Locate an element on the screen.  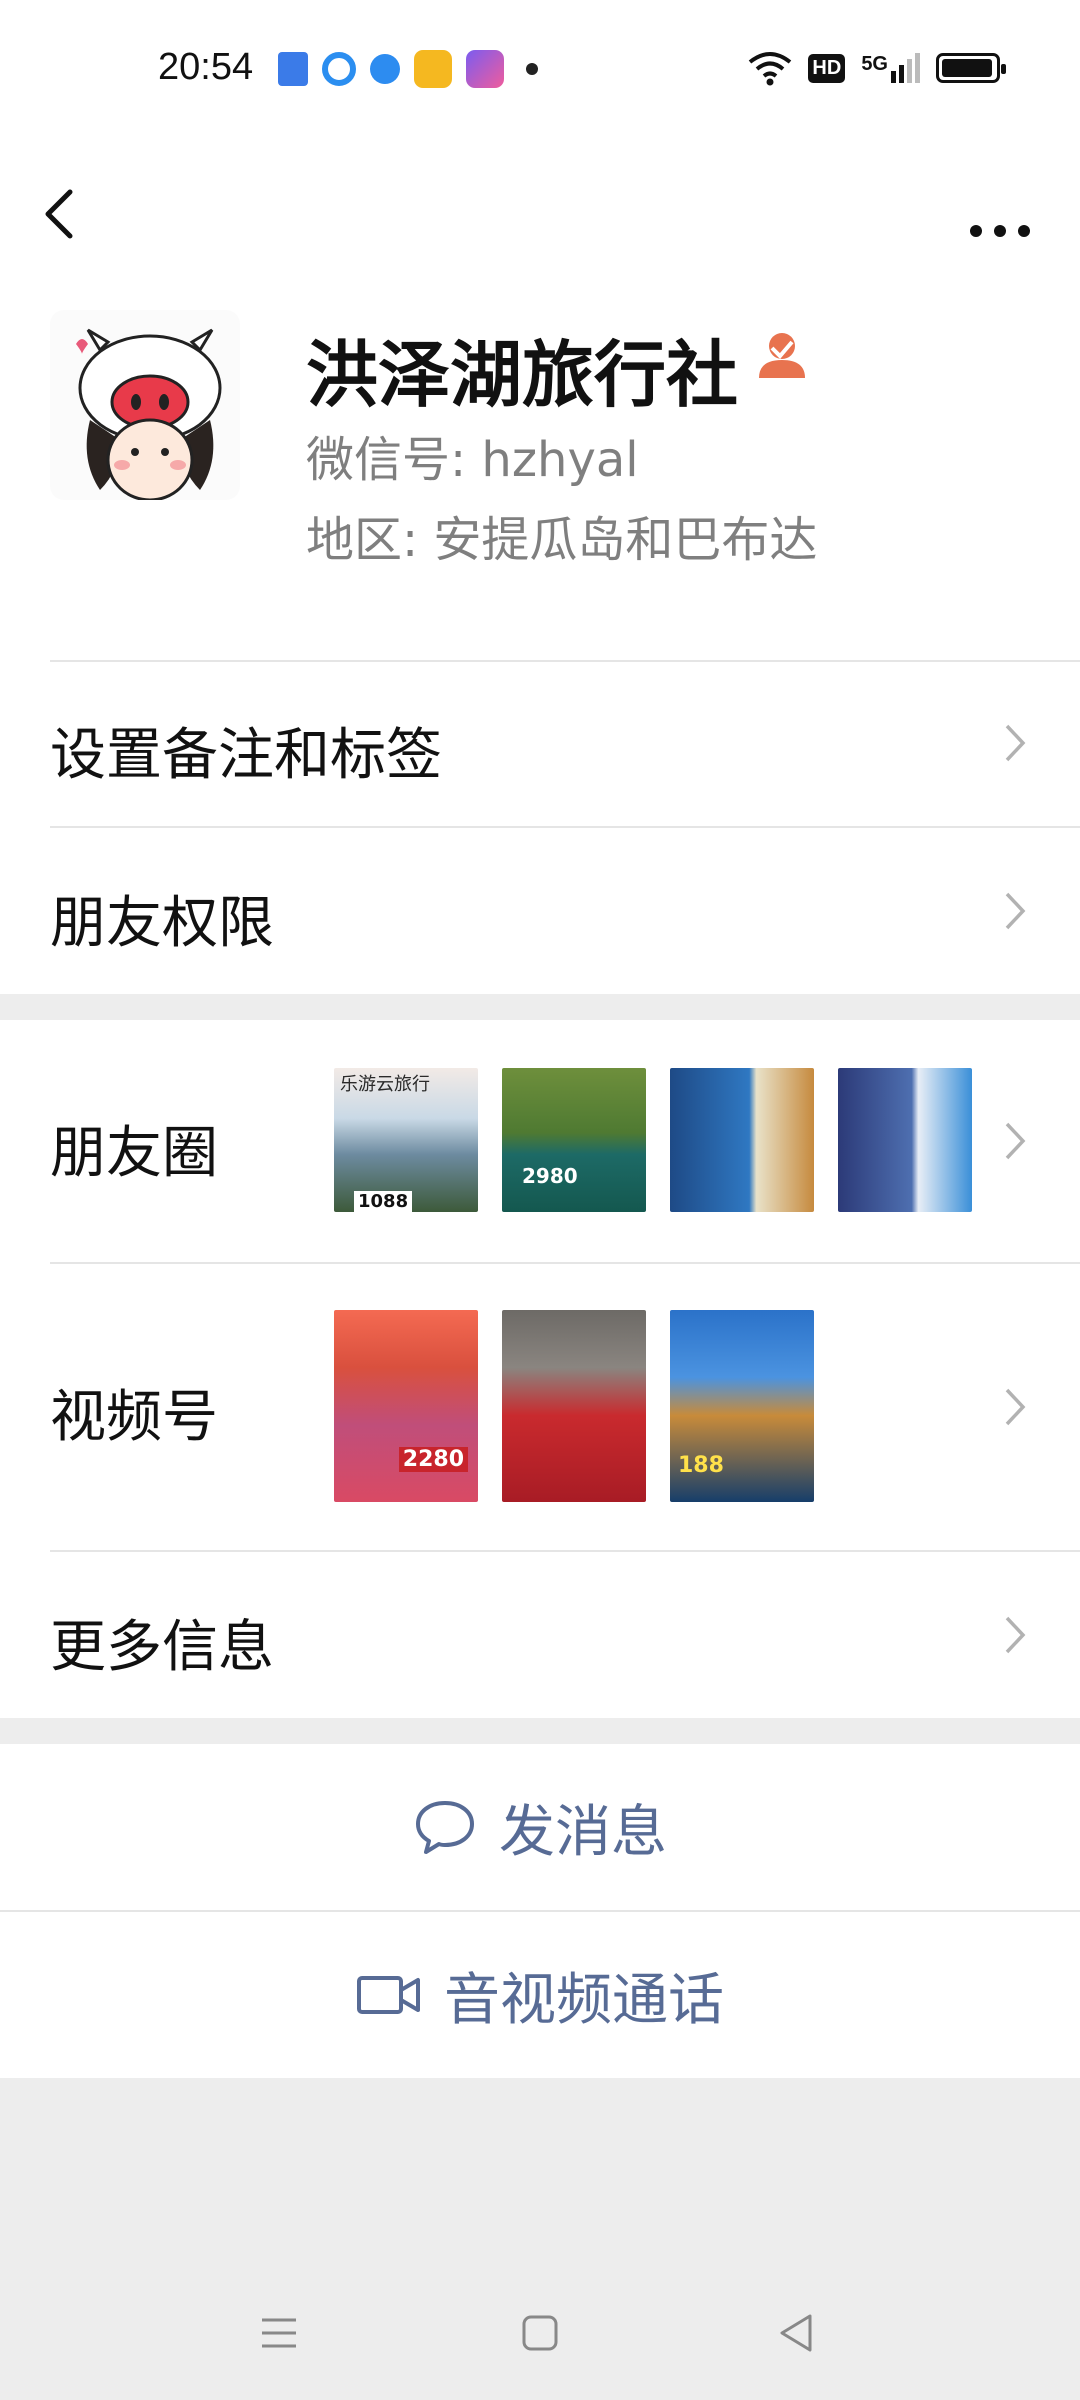
thumbnail-caption: 乐游云旅行 is located at coordinates (385, 1084).